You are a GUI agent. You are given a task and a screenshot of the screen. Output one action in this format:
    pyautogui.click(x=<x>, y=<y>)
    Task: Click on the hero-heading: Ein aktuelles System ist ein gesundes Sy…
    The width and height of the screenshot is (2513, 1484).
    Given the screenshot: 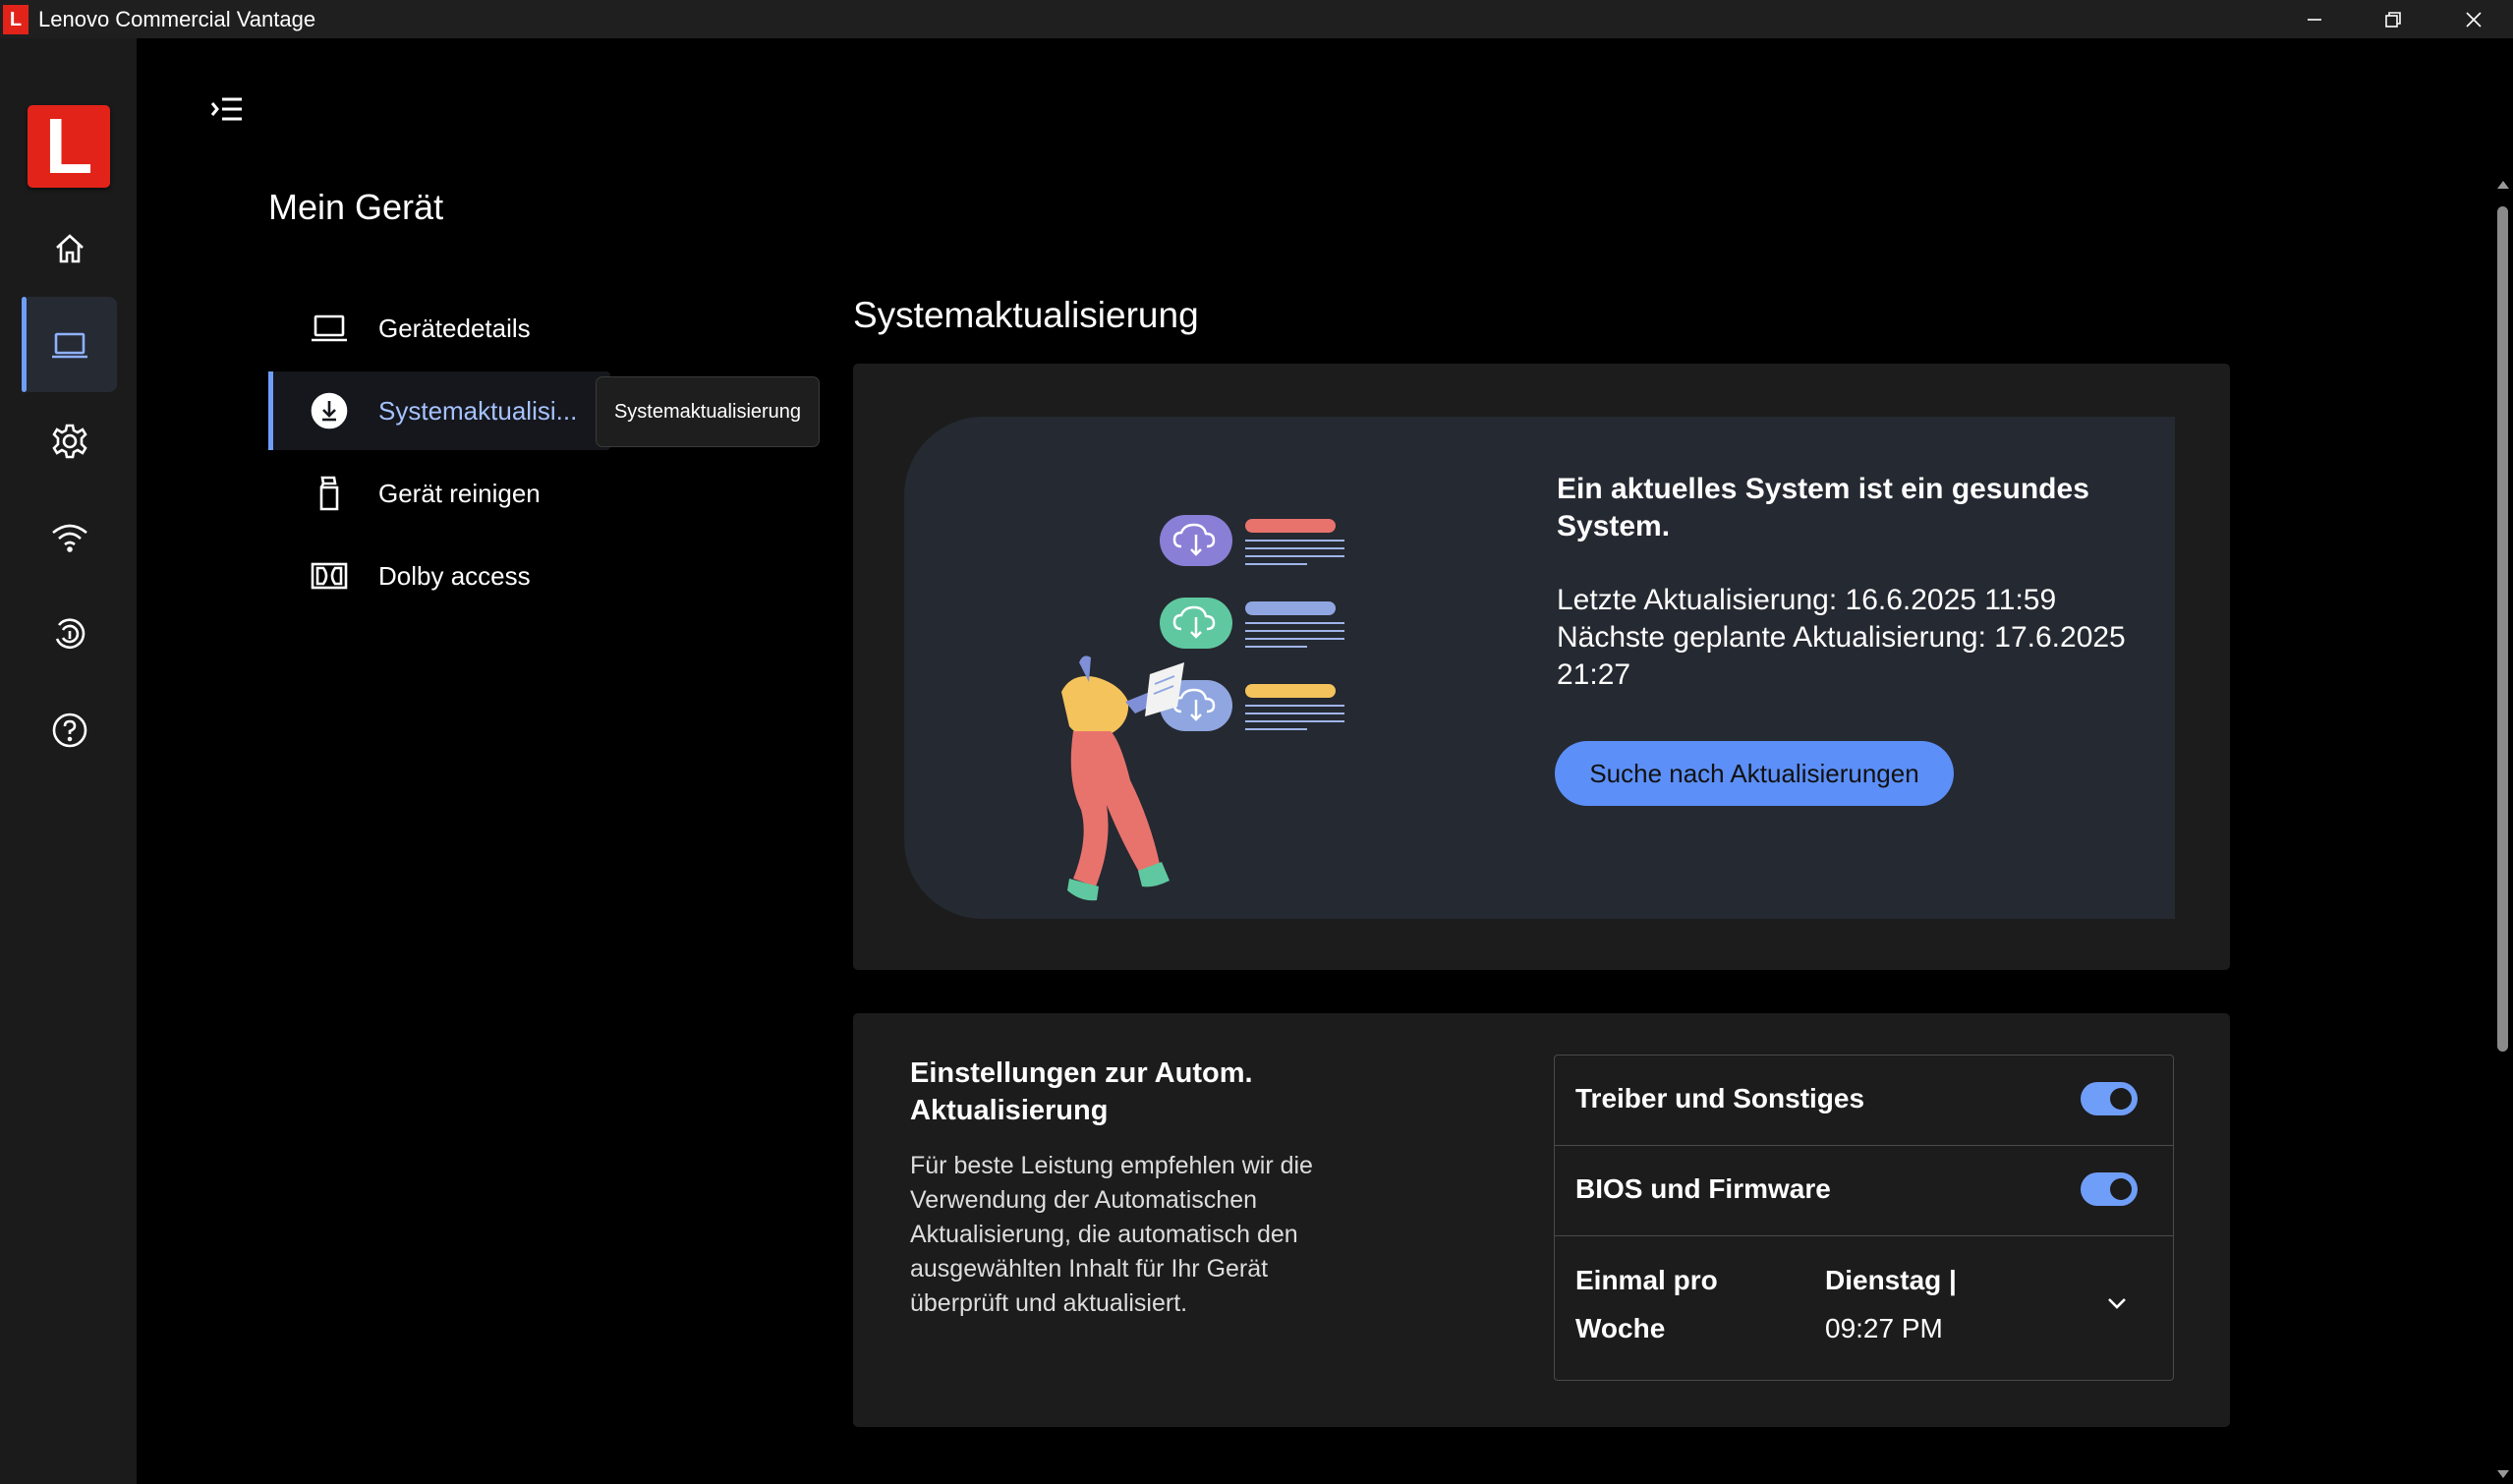 What is the action you would take?
    pyautogui.click(x=1823, y=507)
    